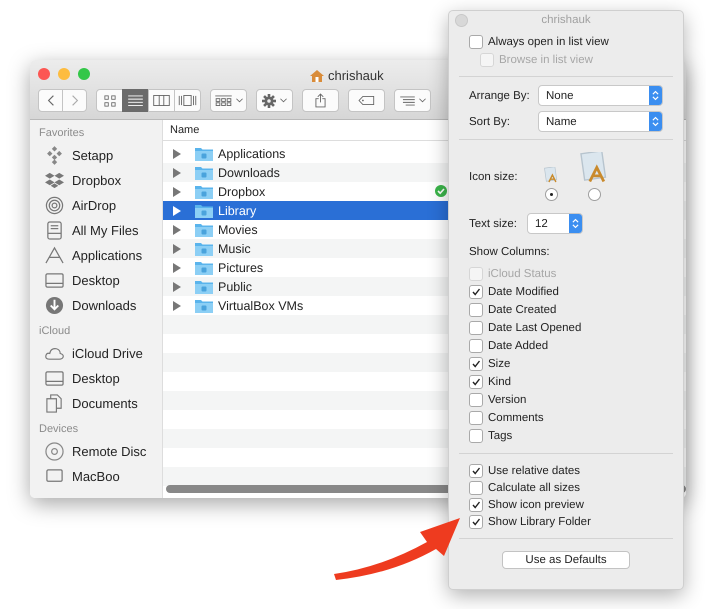 The width and height of the screenshot is (706, 609). I want to click on share-button, so click(320, 100).